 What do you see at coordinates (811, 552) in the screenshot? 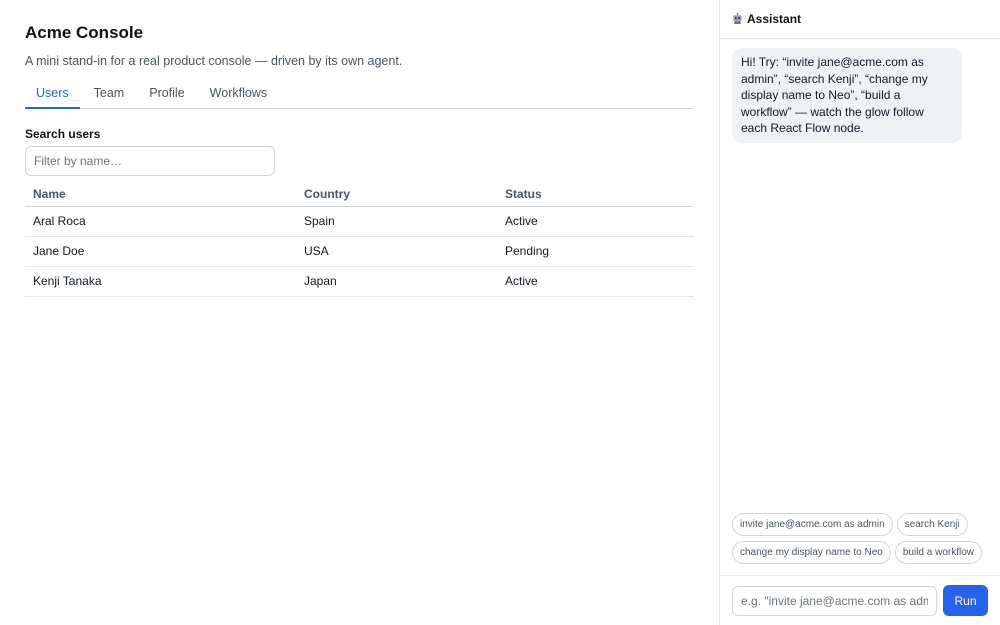
I see `suggestion-chip: change my display name to Neo` at bounding box center [811, 552].